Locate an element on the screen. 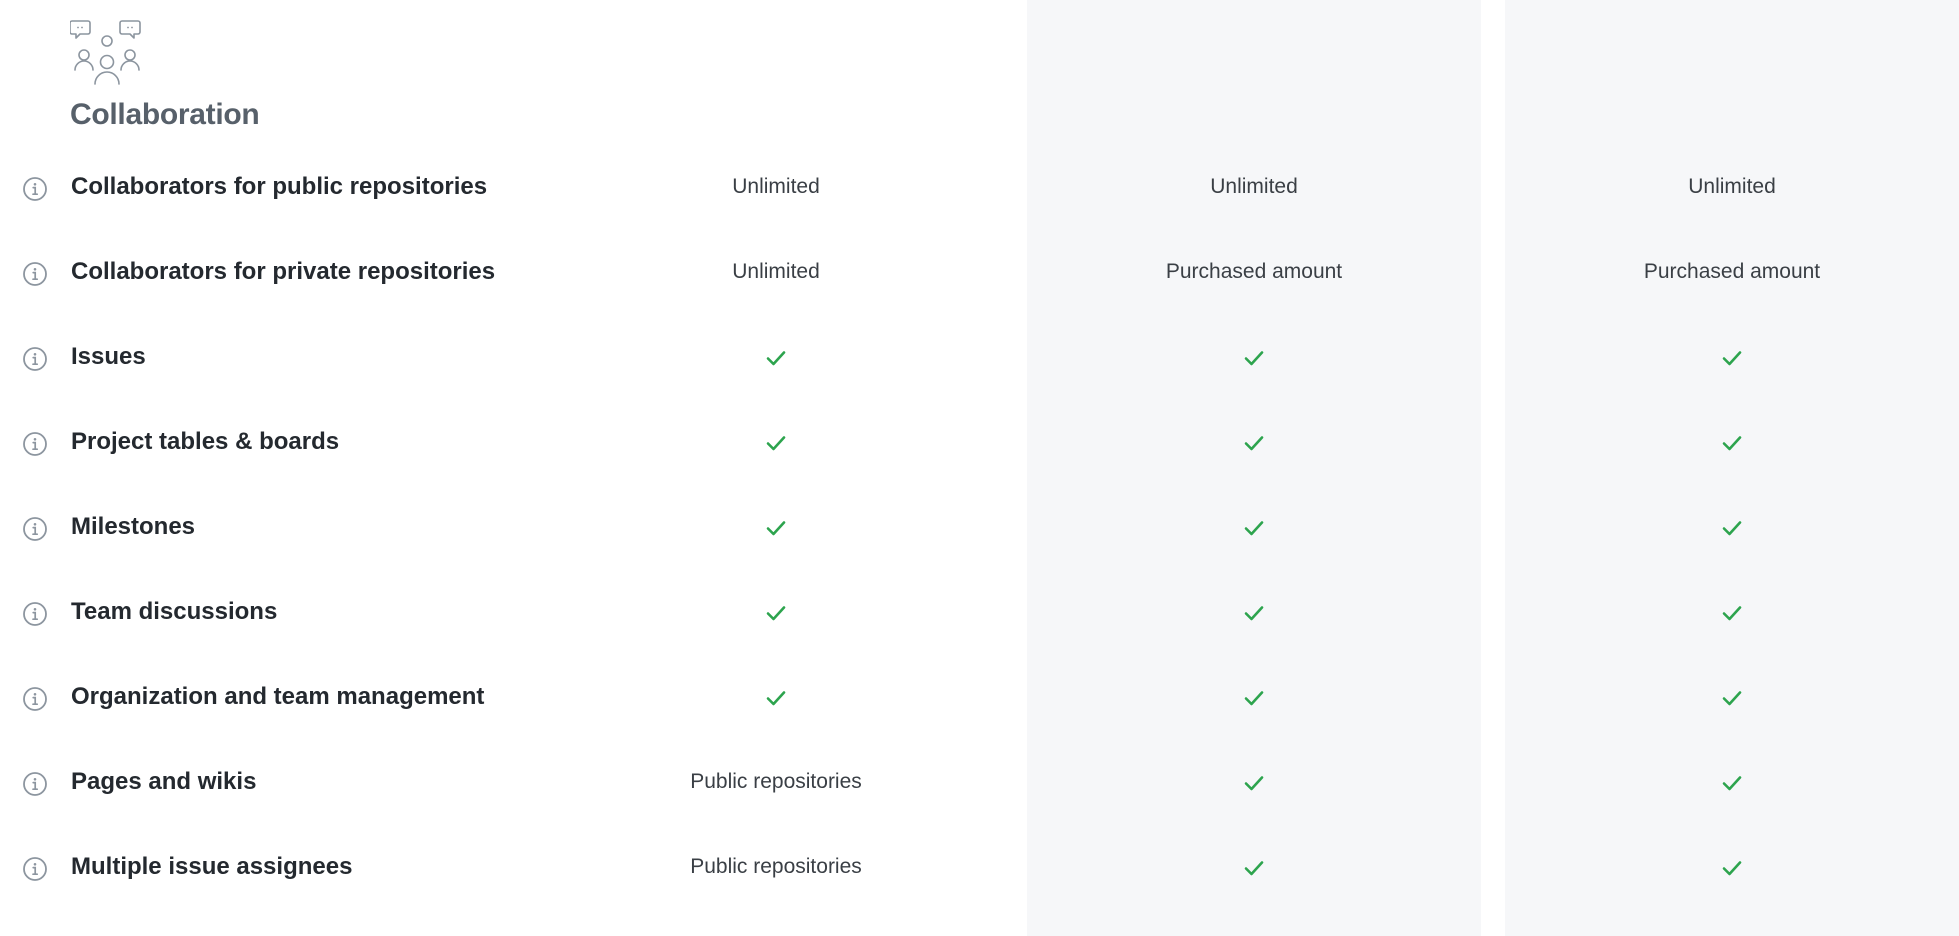  plan-2-cell: Unlimited is located at coordinates (1254, 188).